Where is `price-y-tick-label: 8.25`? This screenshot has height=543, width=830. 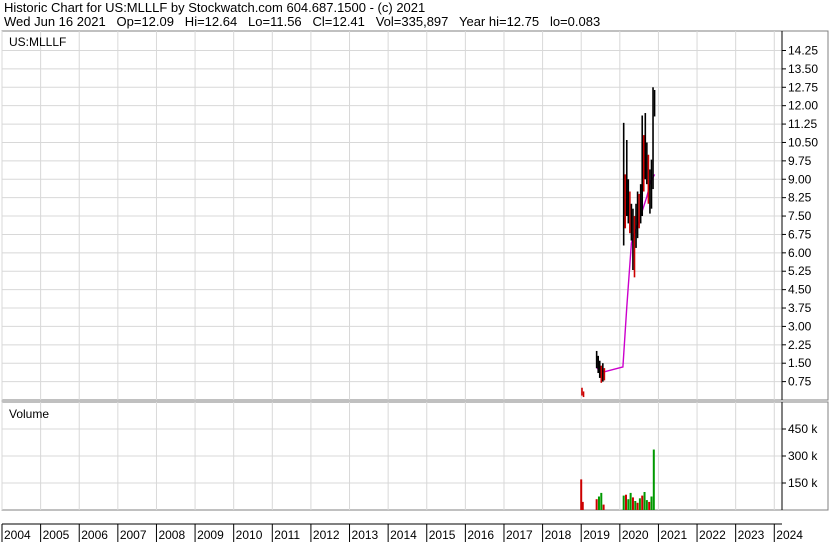
price-y-tick-label: 8.25 is located at coordinates (800, 198).